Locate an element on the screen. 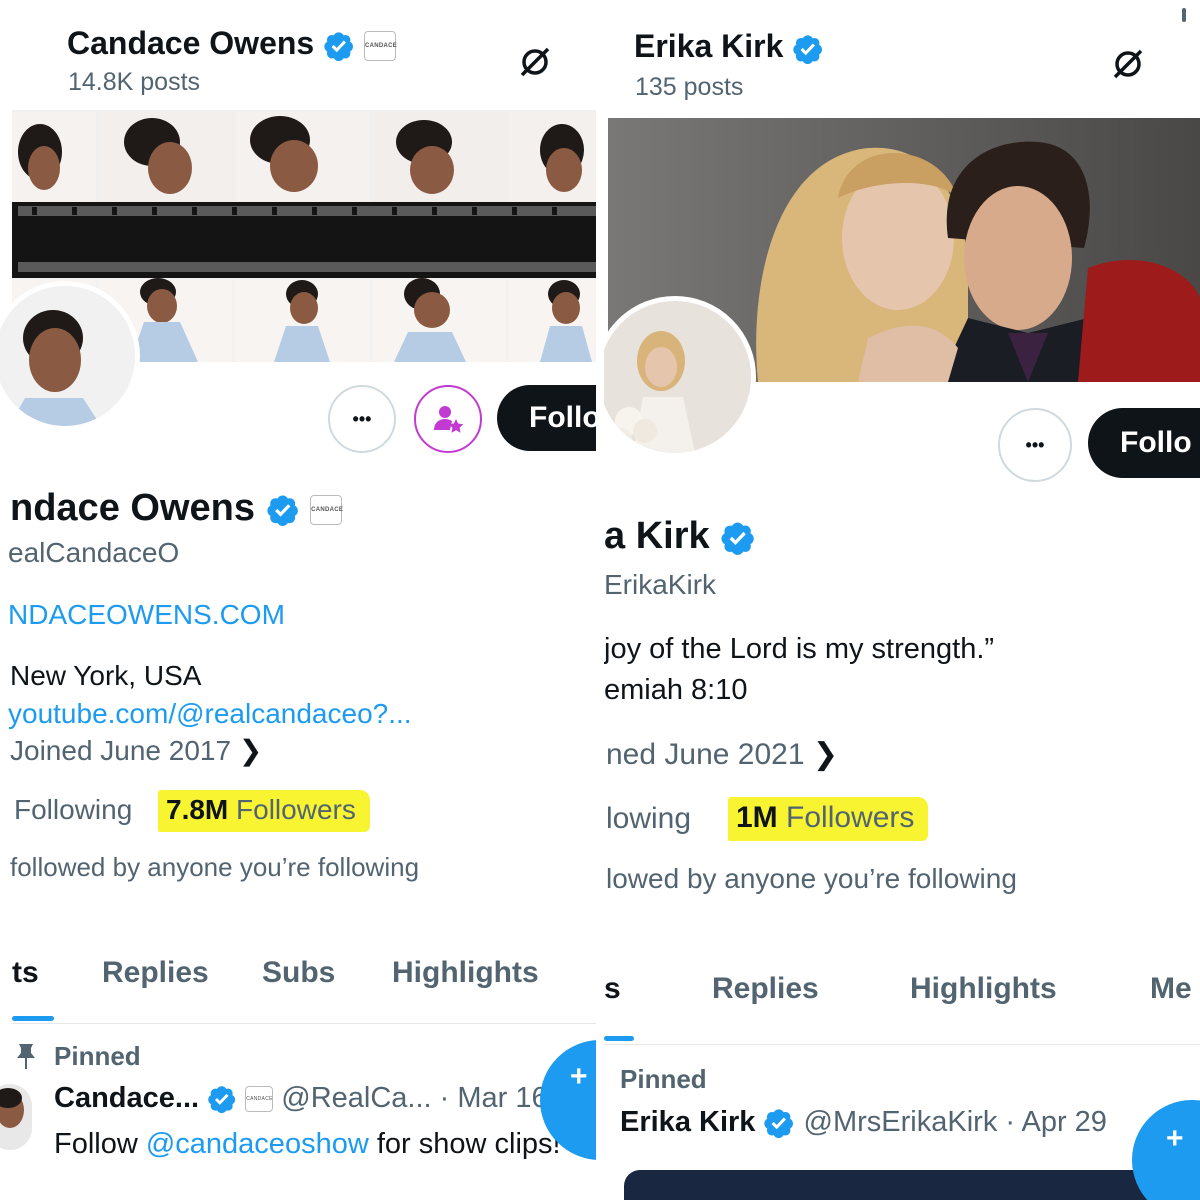  scrollbar-thumb is located at coordinates (1184, 15).